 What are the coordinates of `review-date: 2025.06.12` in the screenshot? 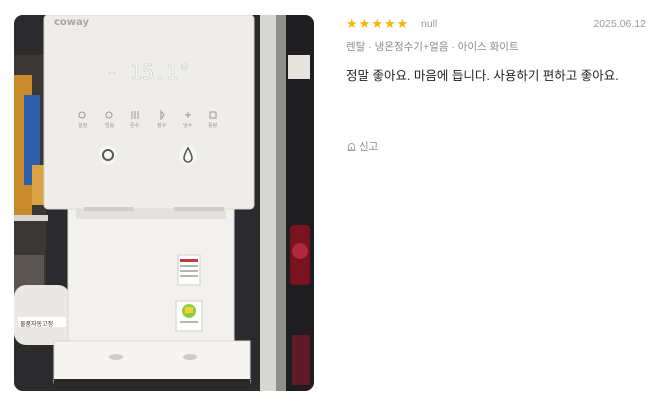 It's located at (619, 24).